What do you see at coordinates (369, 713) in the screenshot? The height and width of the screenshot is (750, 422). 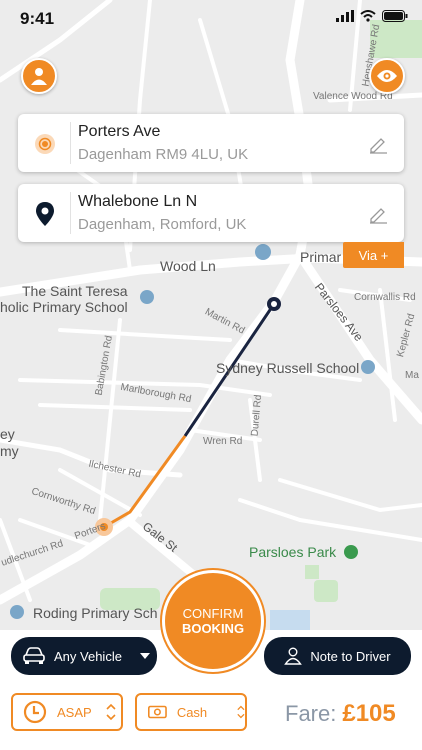 I see `fare-amount: £105` at bounding box center [369, 713].